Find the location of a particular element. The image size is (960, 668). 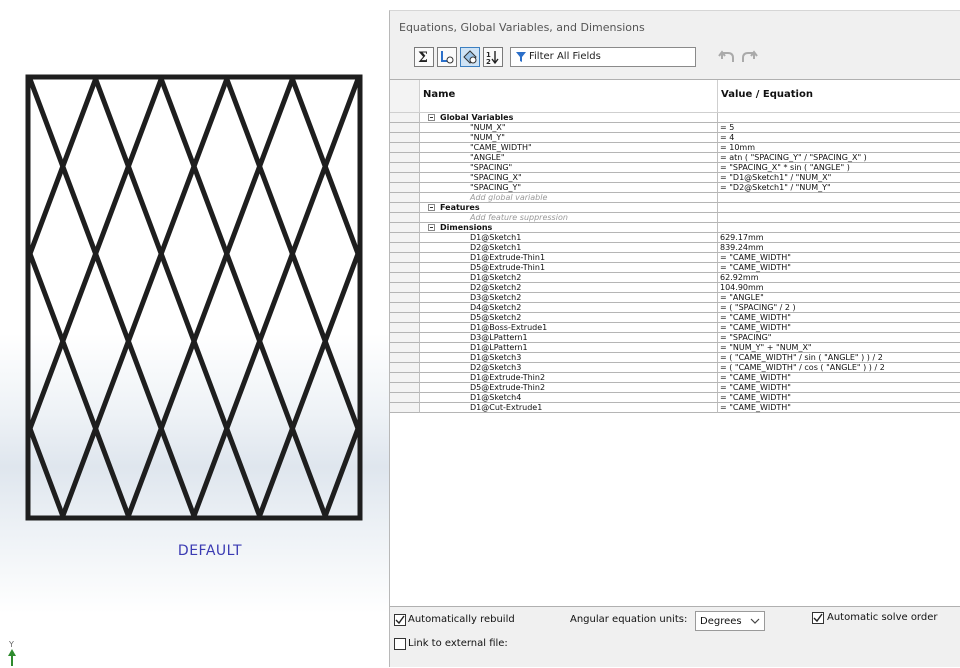

name-cell: Add global variable is located at coordinates (569, 198).